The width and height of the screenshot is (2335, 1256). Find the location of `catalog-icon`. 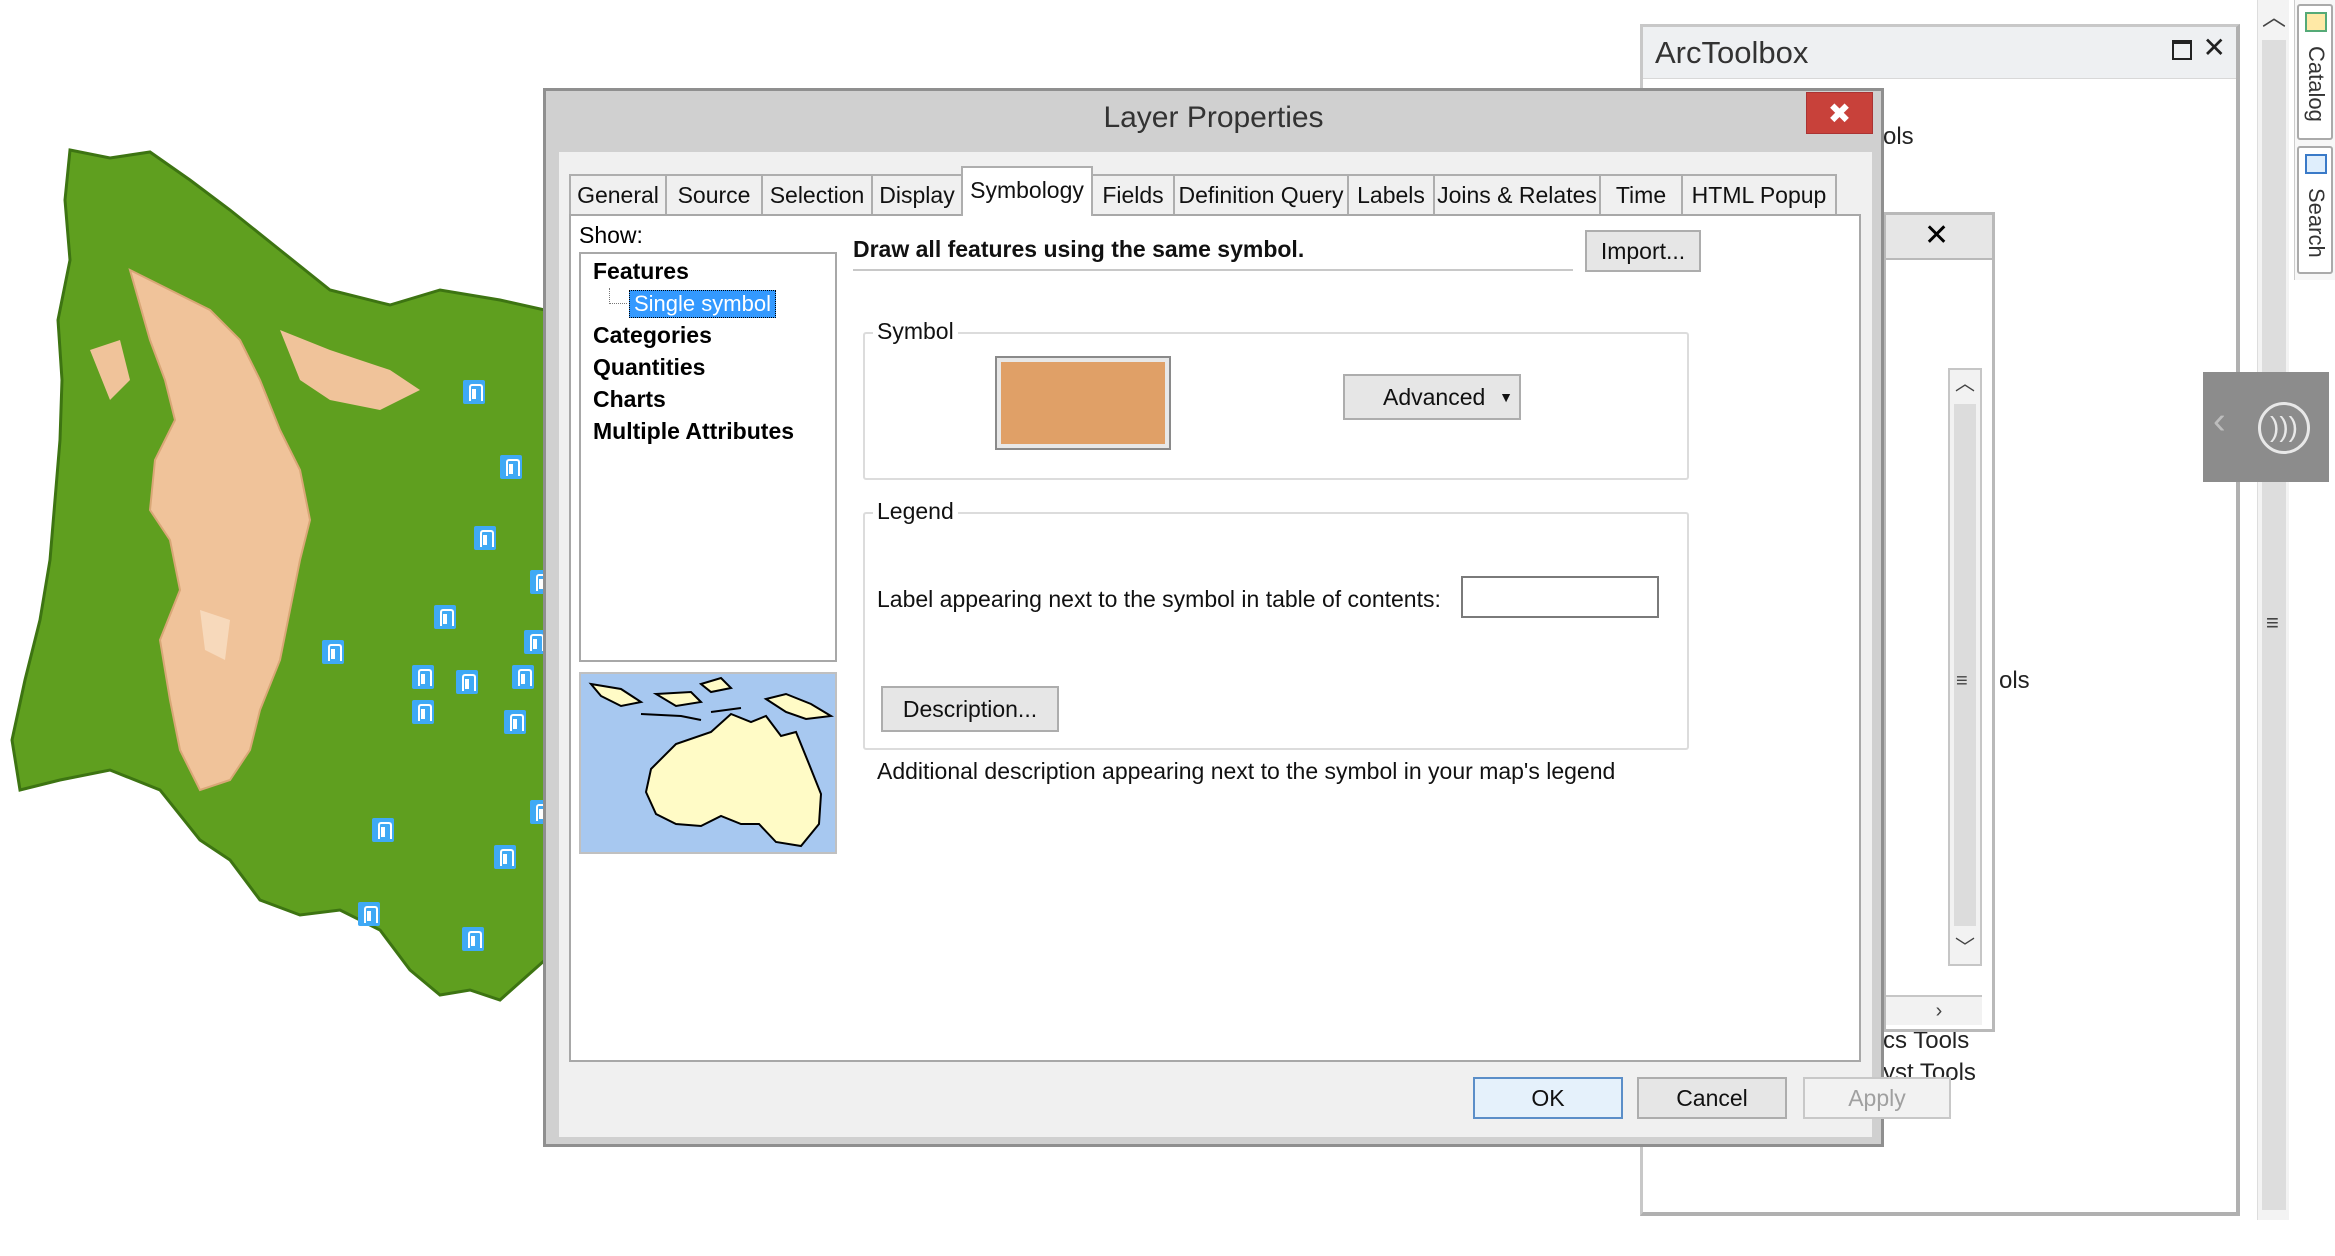

catalog-icon is located at coordinates (2316, 22).